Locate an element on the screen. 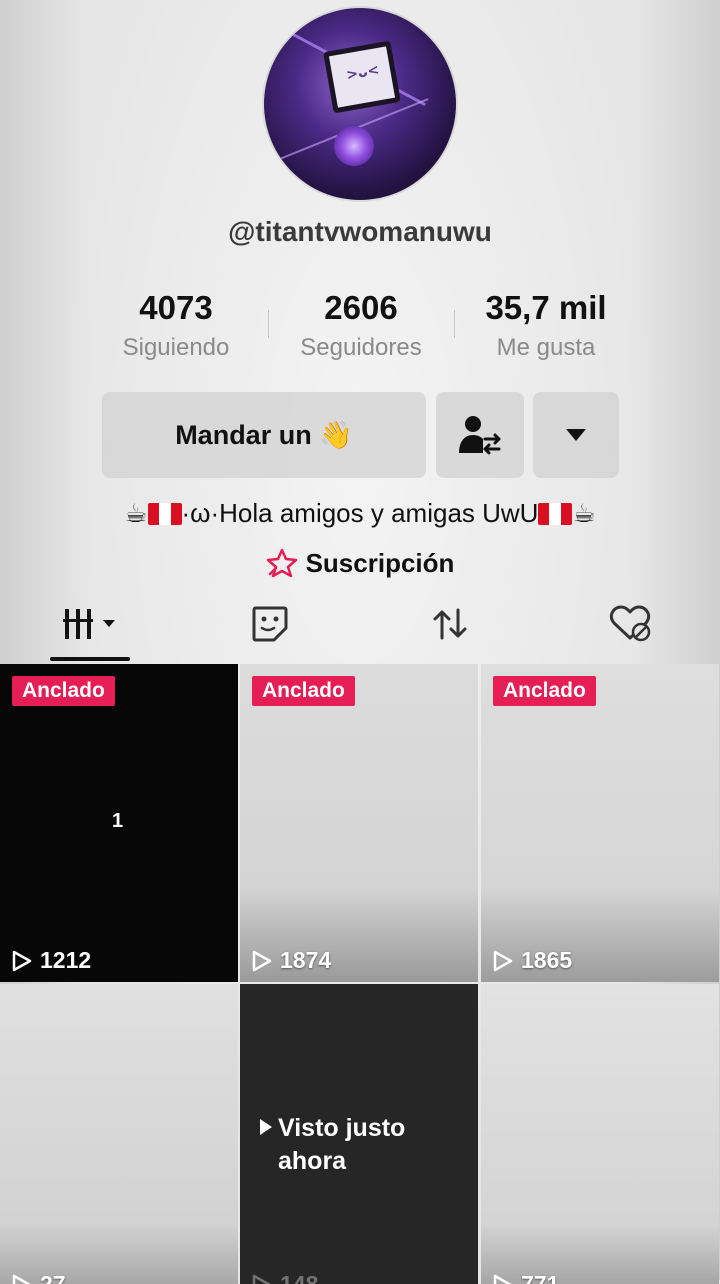 This screenshot has width=720, height=1284. video-overlay-text: 1 is located at coordinates (117, 821).